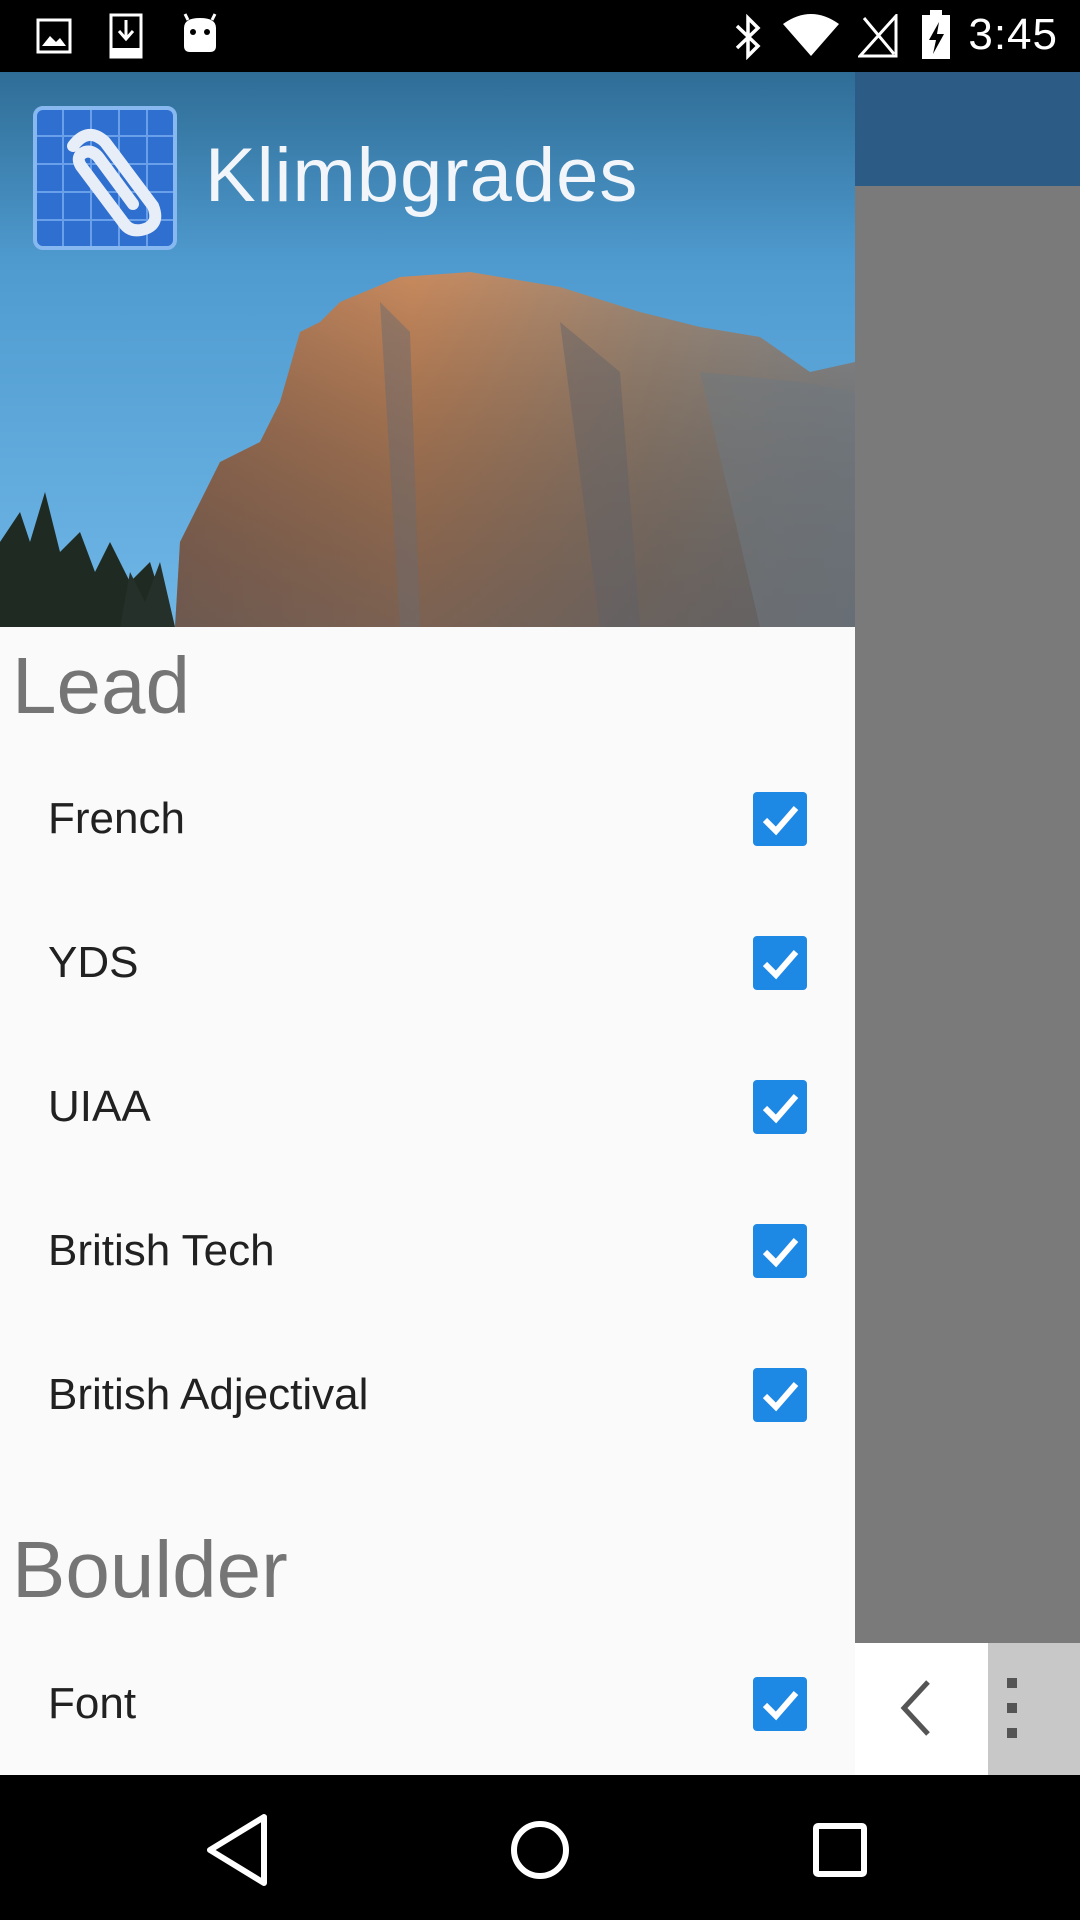 This screenshot has height=1920, width=1080. I want to click on checkbox-british-tech, so click(780, 1251).